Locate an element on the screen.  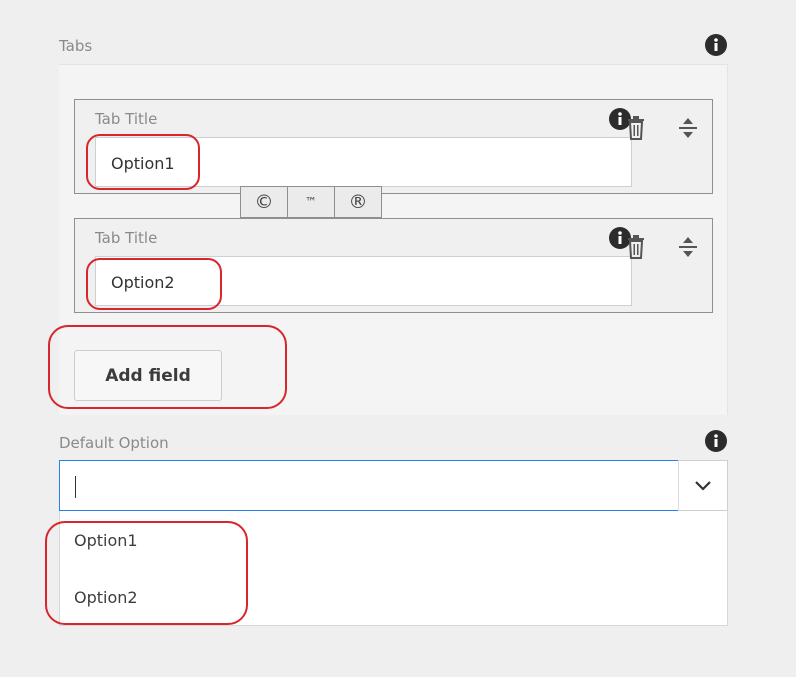
default-option-input is located at coordinates (369, 485).